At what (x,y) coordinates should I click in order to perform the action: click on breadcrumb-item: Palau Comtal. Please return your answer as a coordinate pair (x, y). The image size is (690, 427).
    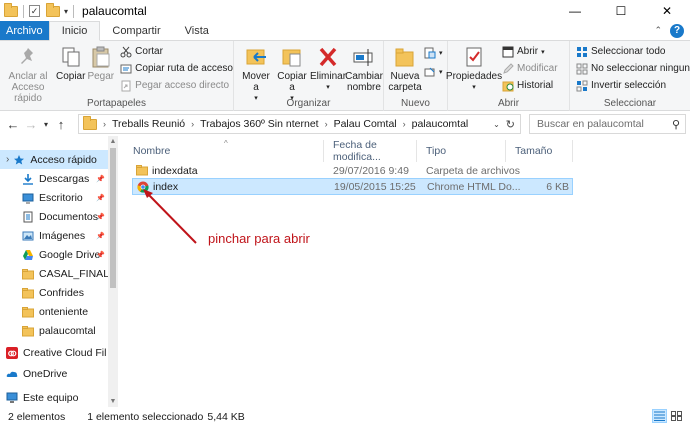
    Looking at the image, I should click on (365, 124).